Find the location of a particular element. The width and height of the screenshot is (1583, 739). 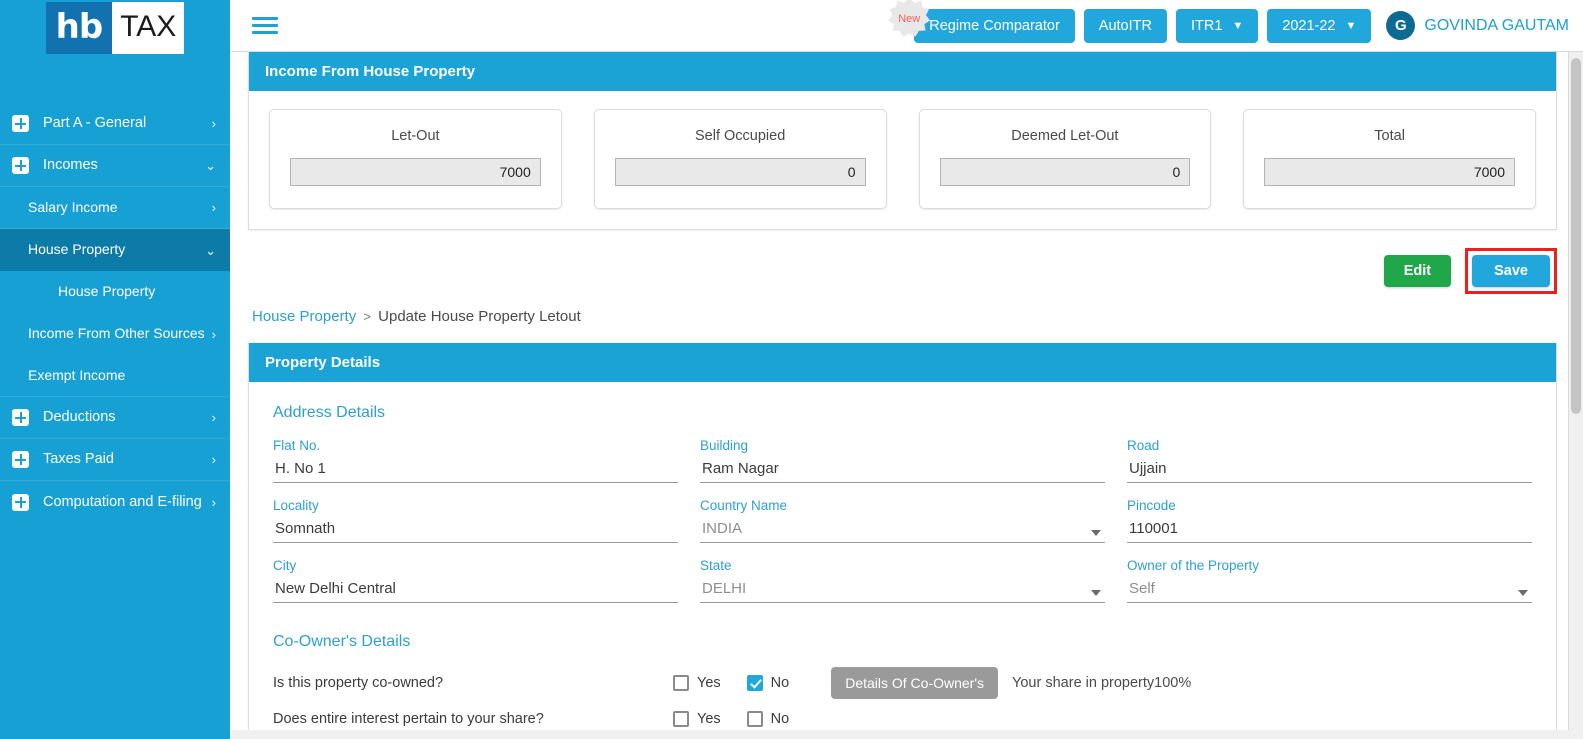

sidebar-item-taxes-paid: Taxes Paid › is located at coordinates (115, 460).